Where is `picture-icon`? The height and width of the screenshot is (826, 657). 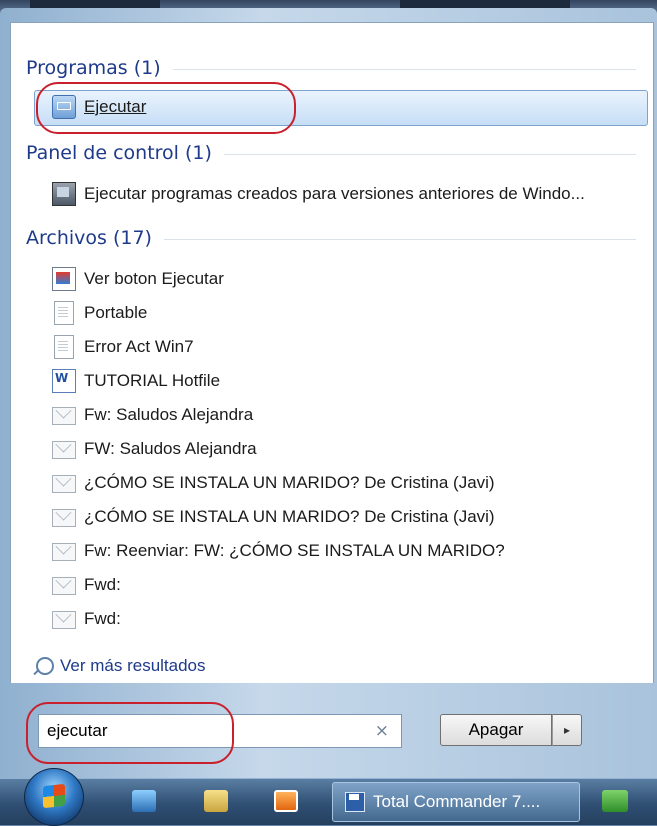
picture-icon is located at coordinates (64, 279).